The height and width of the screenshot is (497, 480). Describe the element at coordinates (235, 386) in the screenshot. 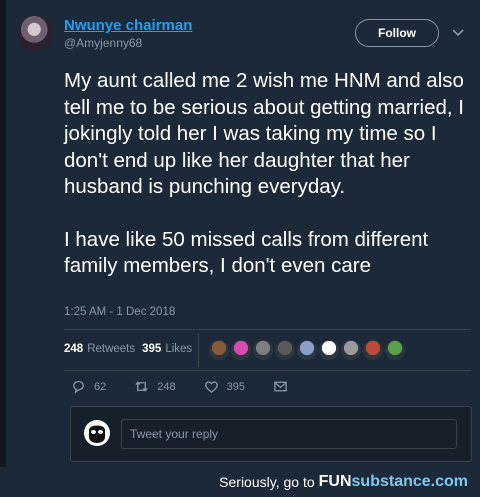

I see `like-count: 395` at that location.